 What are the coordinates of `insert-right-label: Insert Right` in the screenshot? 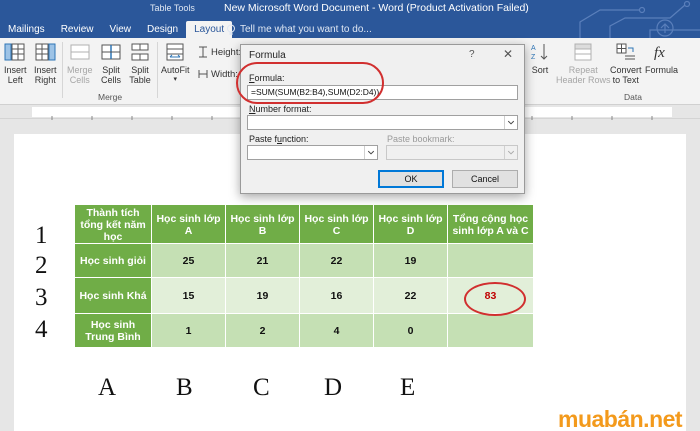 It's located at (45, 75).